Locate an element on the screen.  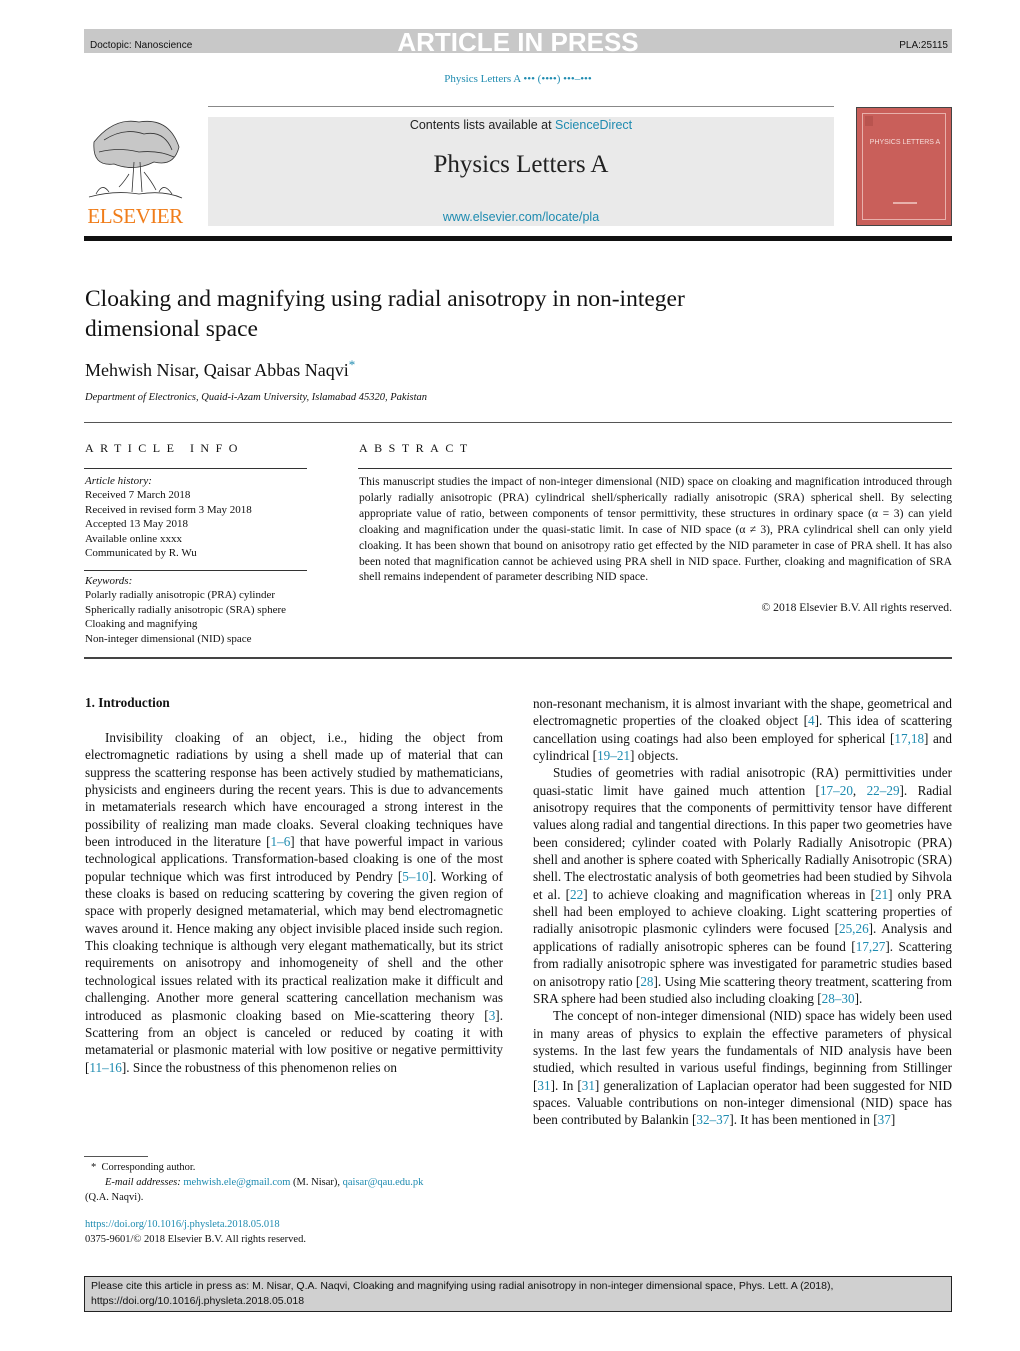
reference-link: 3 is located at coordinates (492, 1015).